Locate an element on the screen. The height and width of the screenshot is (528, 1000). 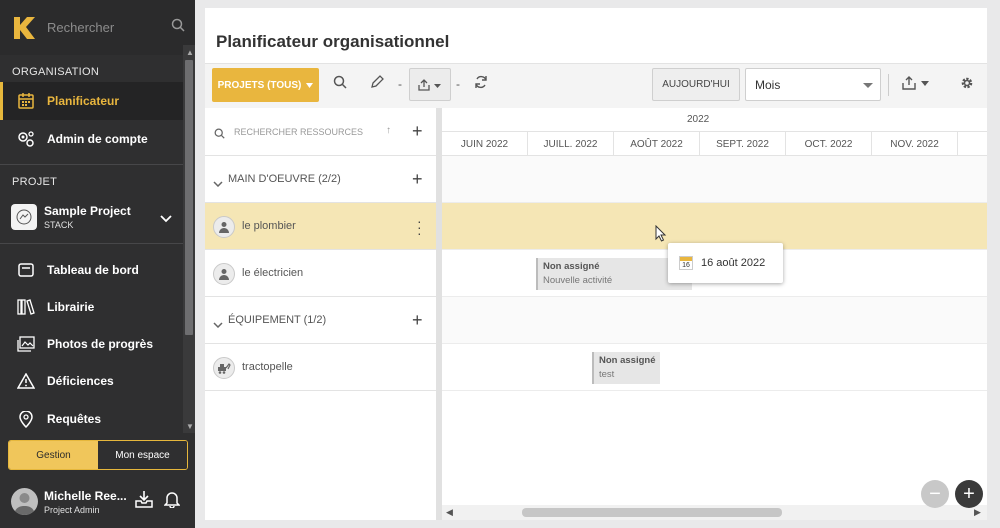
sidebar-scrollbar is located at coordinates (189, 239).